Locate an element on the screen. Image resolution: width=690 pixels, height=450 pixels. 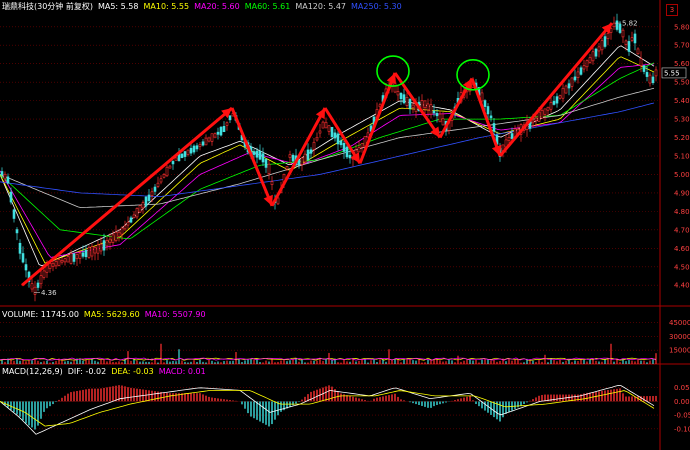
macd-tick-2: -0.05 is located at coordinates (682, 416).